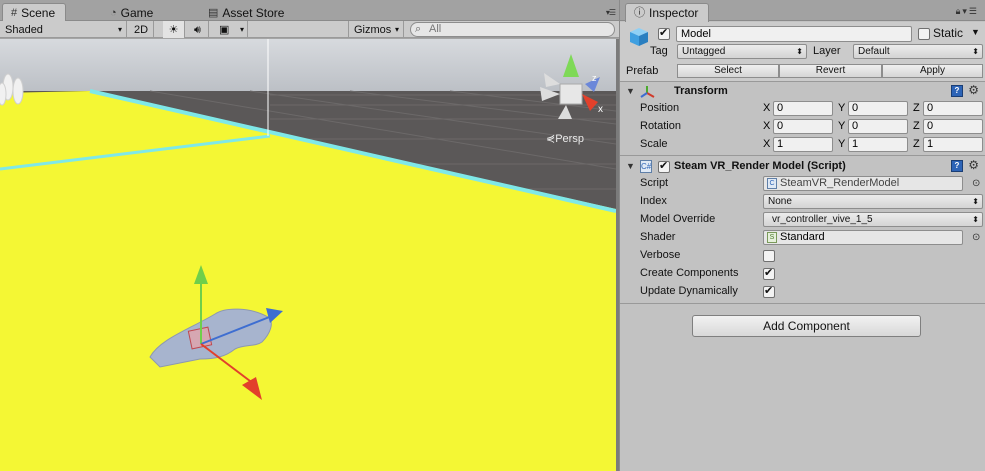  What do you see at coordinates (932, 71) in the screenshot?
I see `prefab-apply-button: Apply` at bounding box center [932, 71].